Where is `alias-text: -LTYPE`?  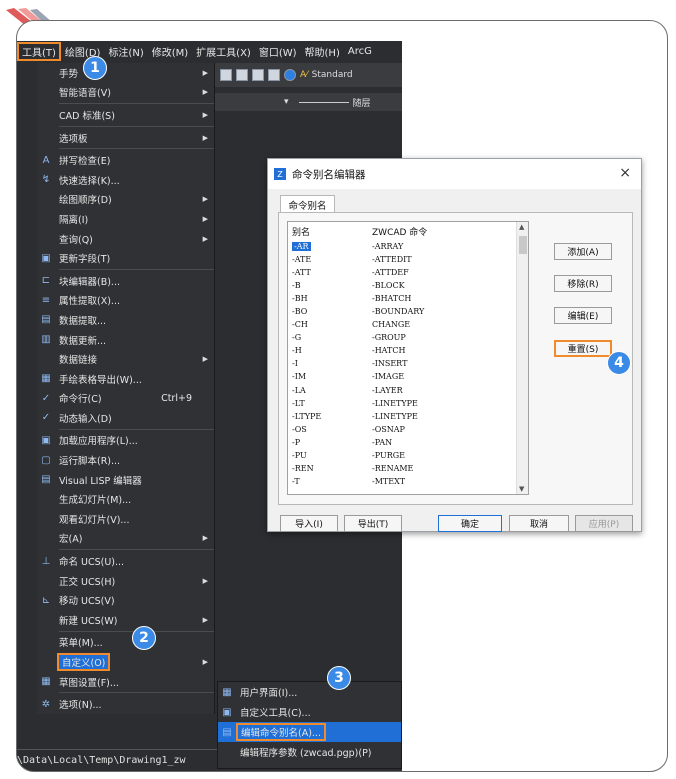
alias-text: -LTYPE is located at coordinates (307, 416).